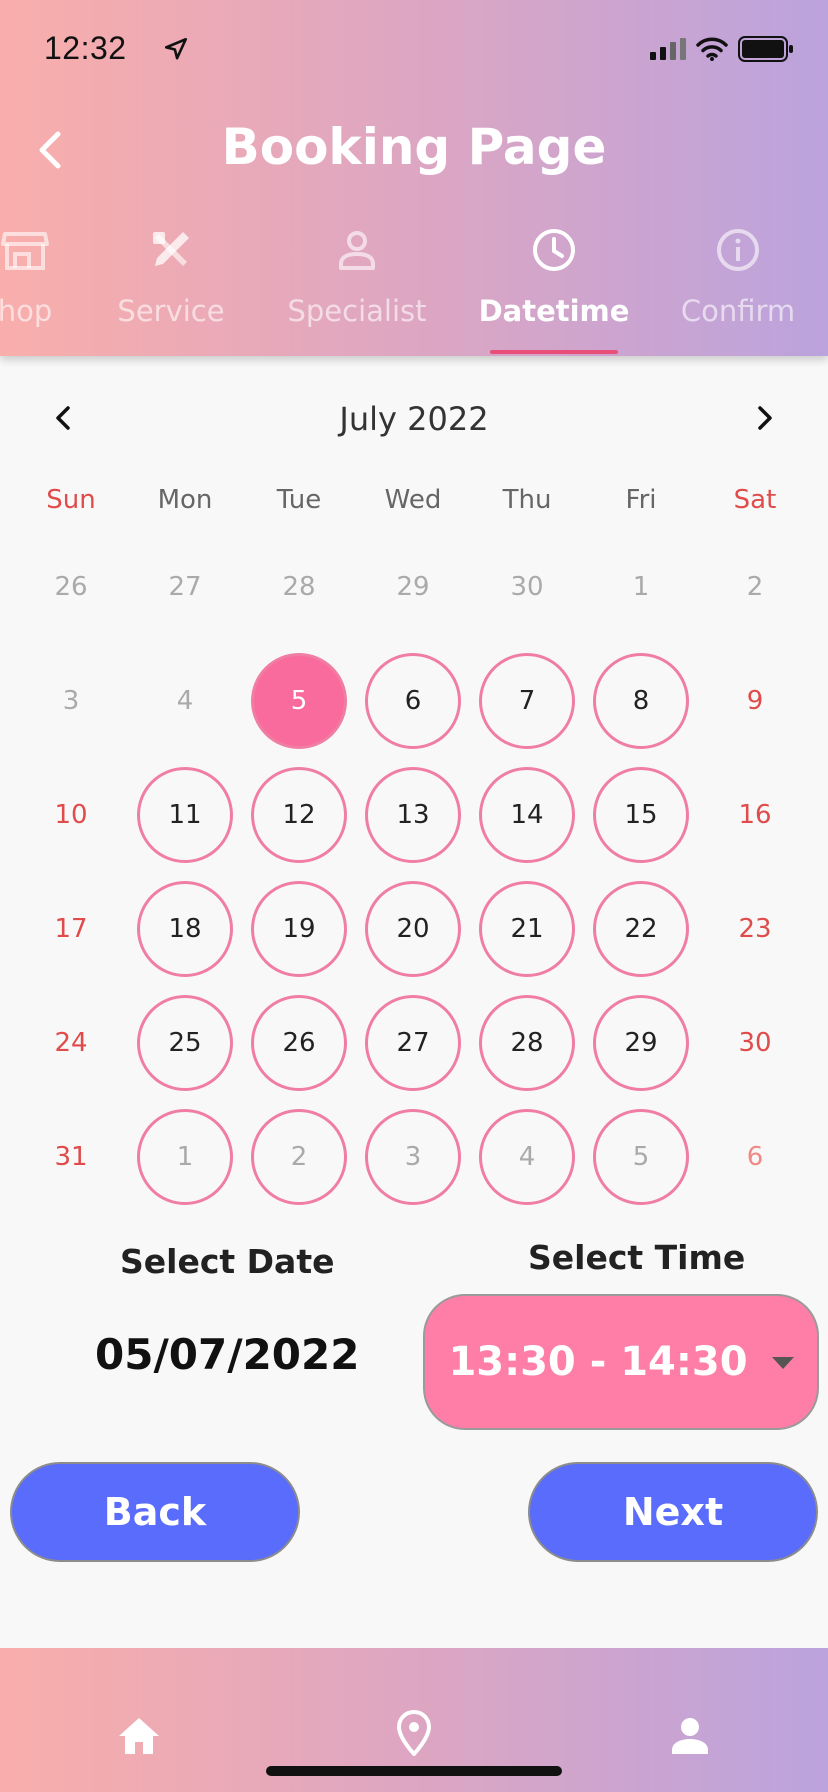 The image size is (828, 1792). I want to click on calendar-day-selected: 5, so click(299, 701).